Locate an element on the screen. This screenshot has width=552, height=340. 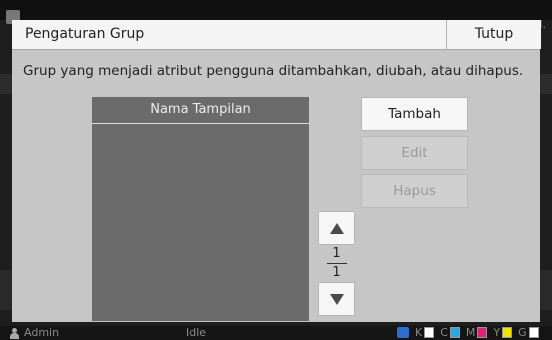
background-top-bar: al. is located at coordinates (276, 15).